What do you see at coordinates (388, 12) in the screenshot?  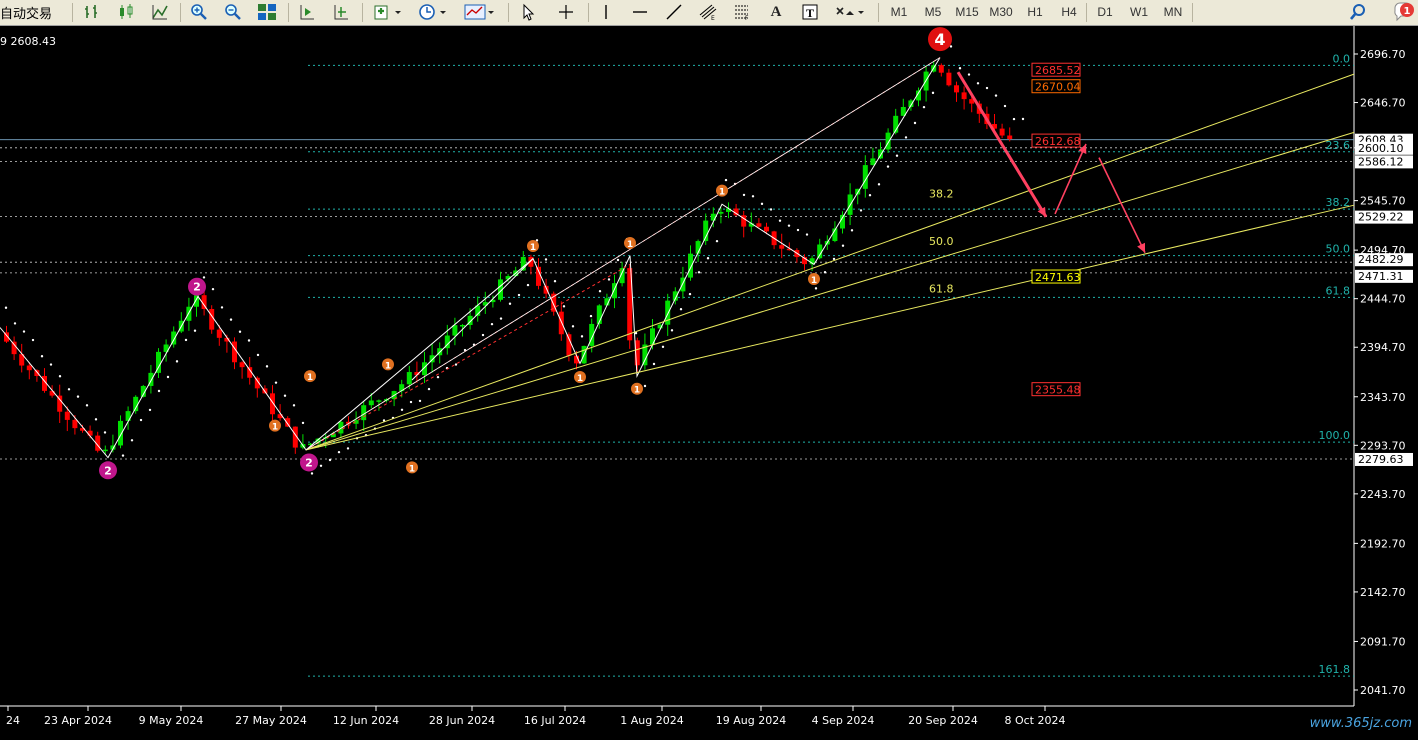 I see `indicators-dropdown-icon` at bounding box center [388, 12].